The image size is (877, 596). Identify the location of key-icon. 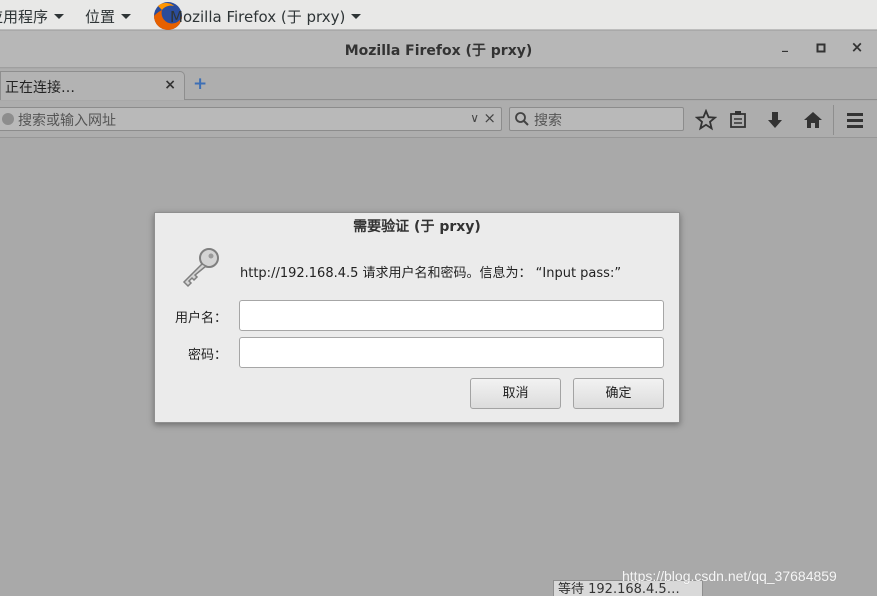
(200, 268).